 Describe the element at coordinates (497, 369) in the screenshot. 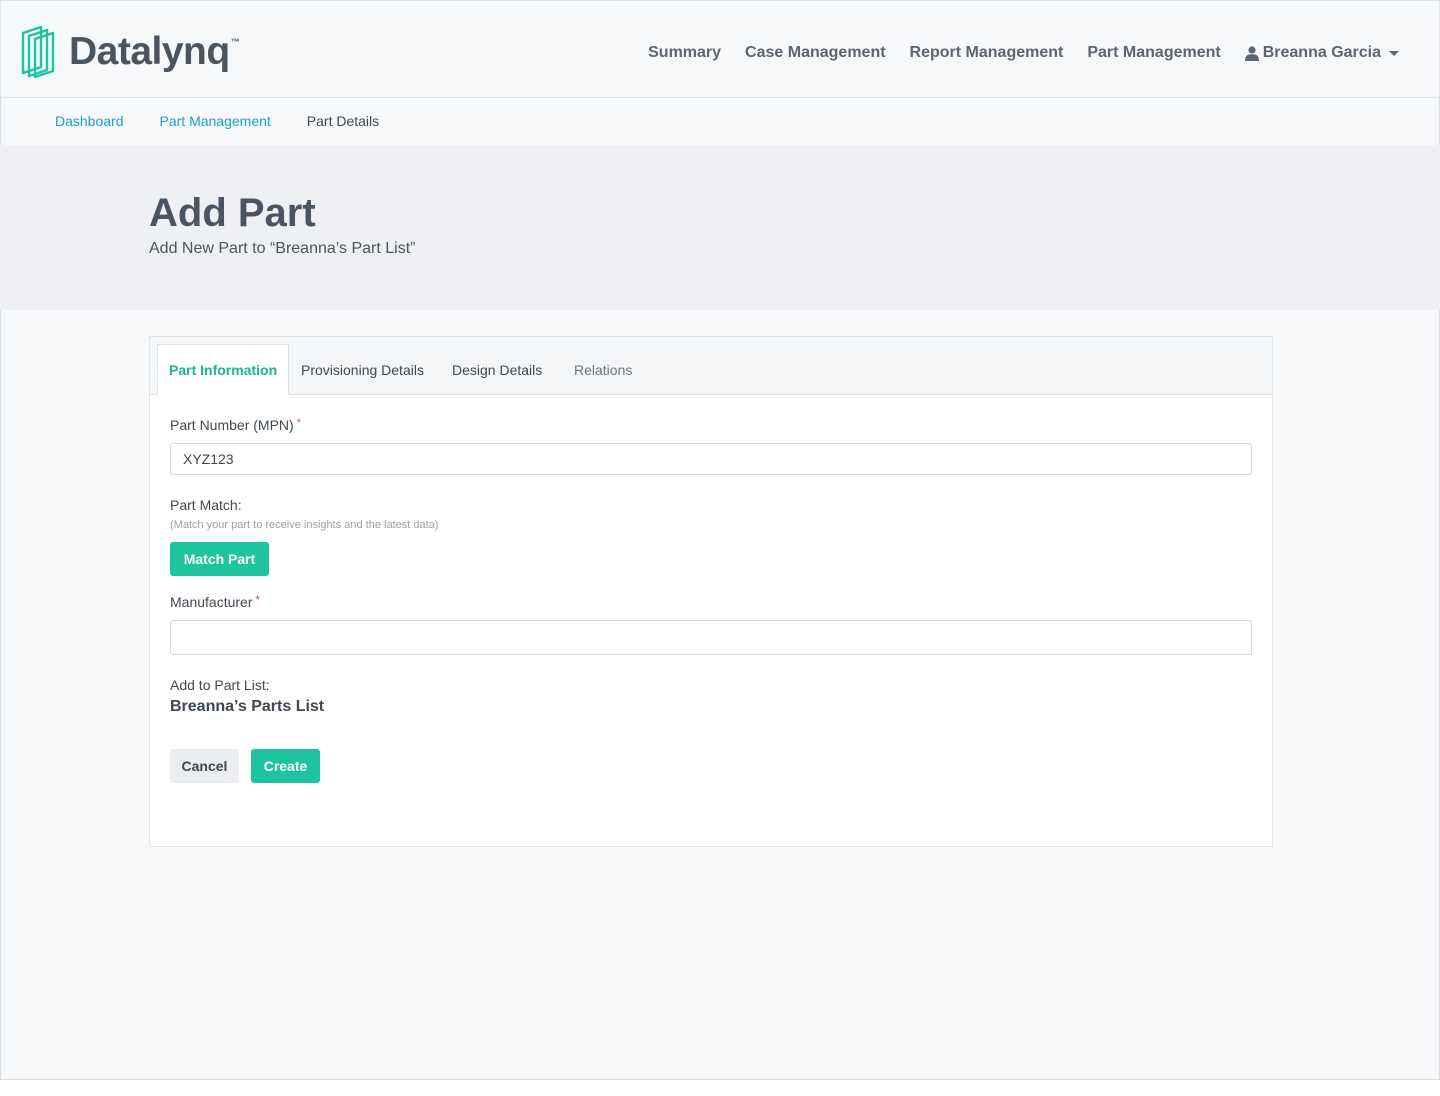

I see `tab-design-details: Design Details` at that location.